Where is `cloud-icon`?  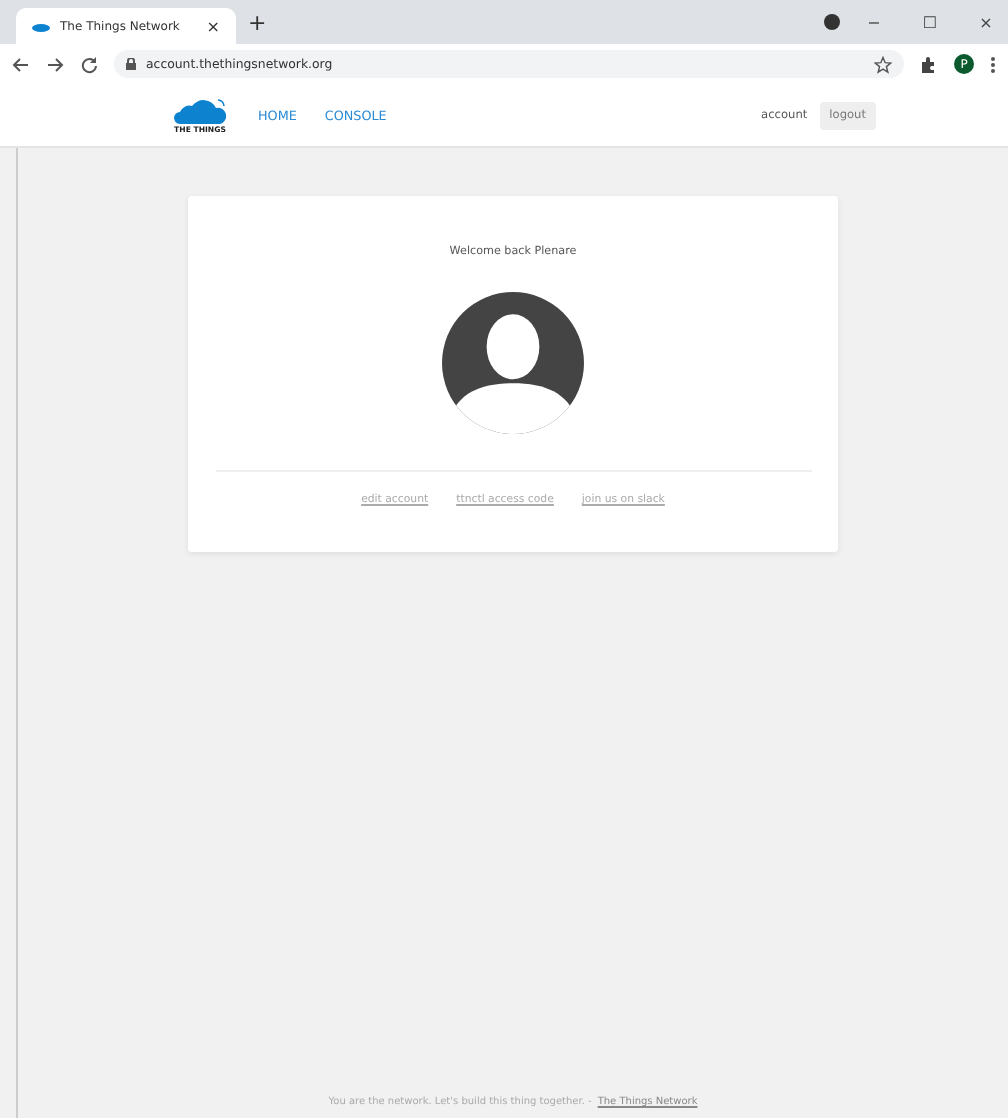
cloud-icon is located at coordinates (41, 26).